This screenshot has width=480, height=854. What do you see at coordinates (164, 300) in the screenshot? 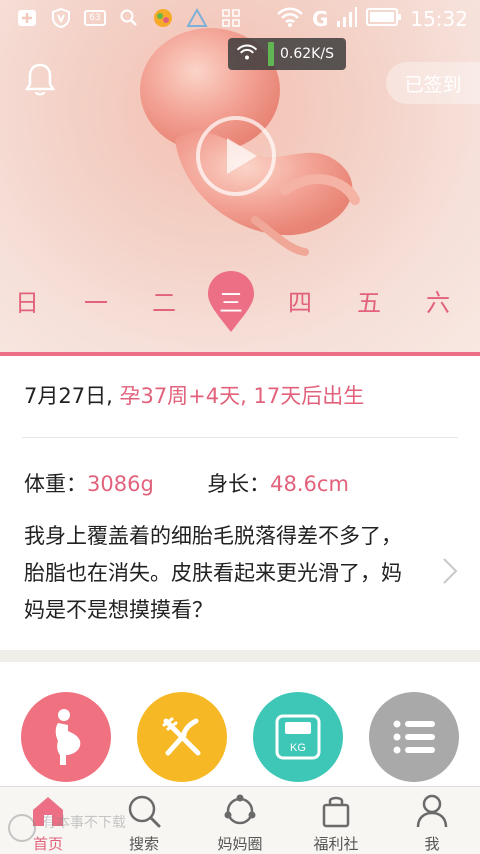
I see `weekday-tue: 二` at bounding box center [164, 300].